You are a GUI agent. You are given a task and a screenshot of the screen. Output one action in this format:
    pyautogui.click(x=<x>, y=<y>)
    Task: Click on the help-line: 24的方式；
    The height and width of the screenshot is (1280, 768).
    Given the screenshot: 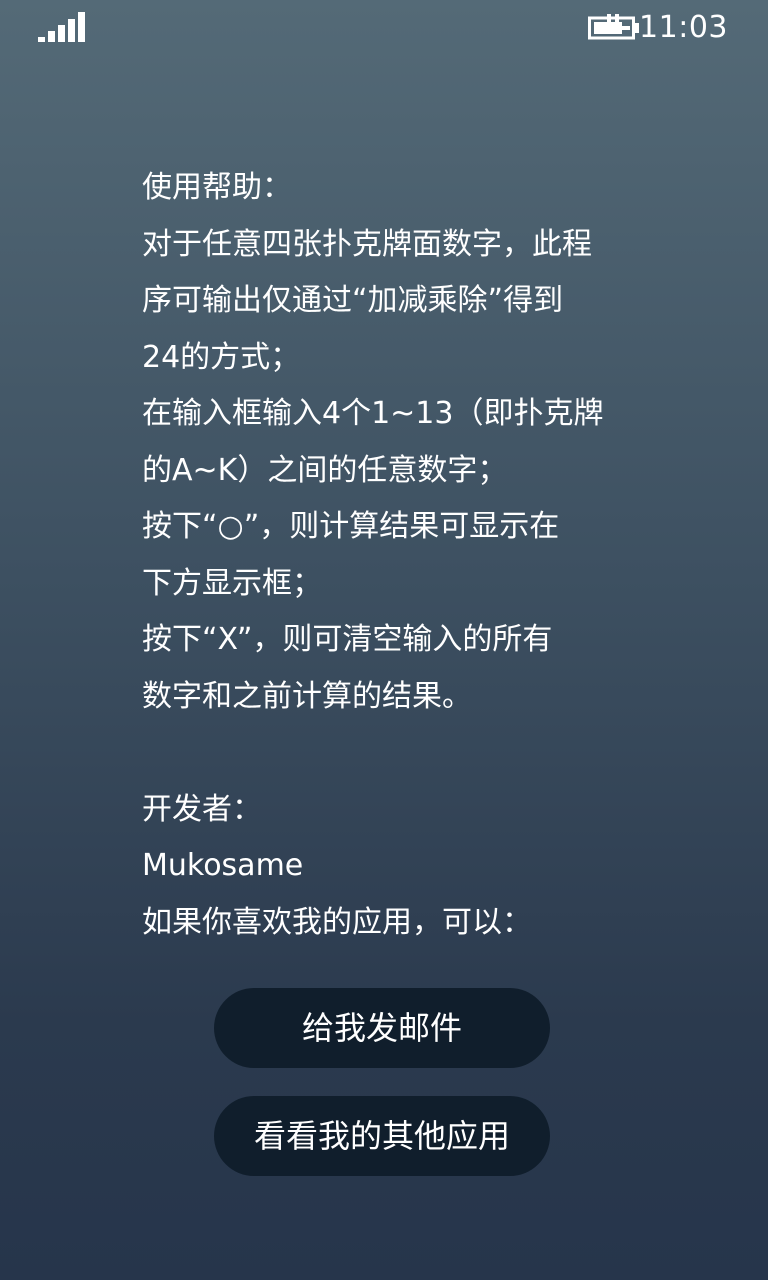 What is the action you would take?
    pyautogui.click(x=221, y=357)
    